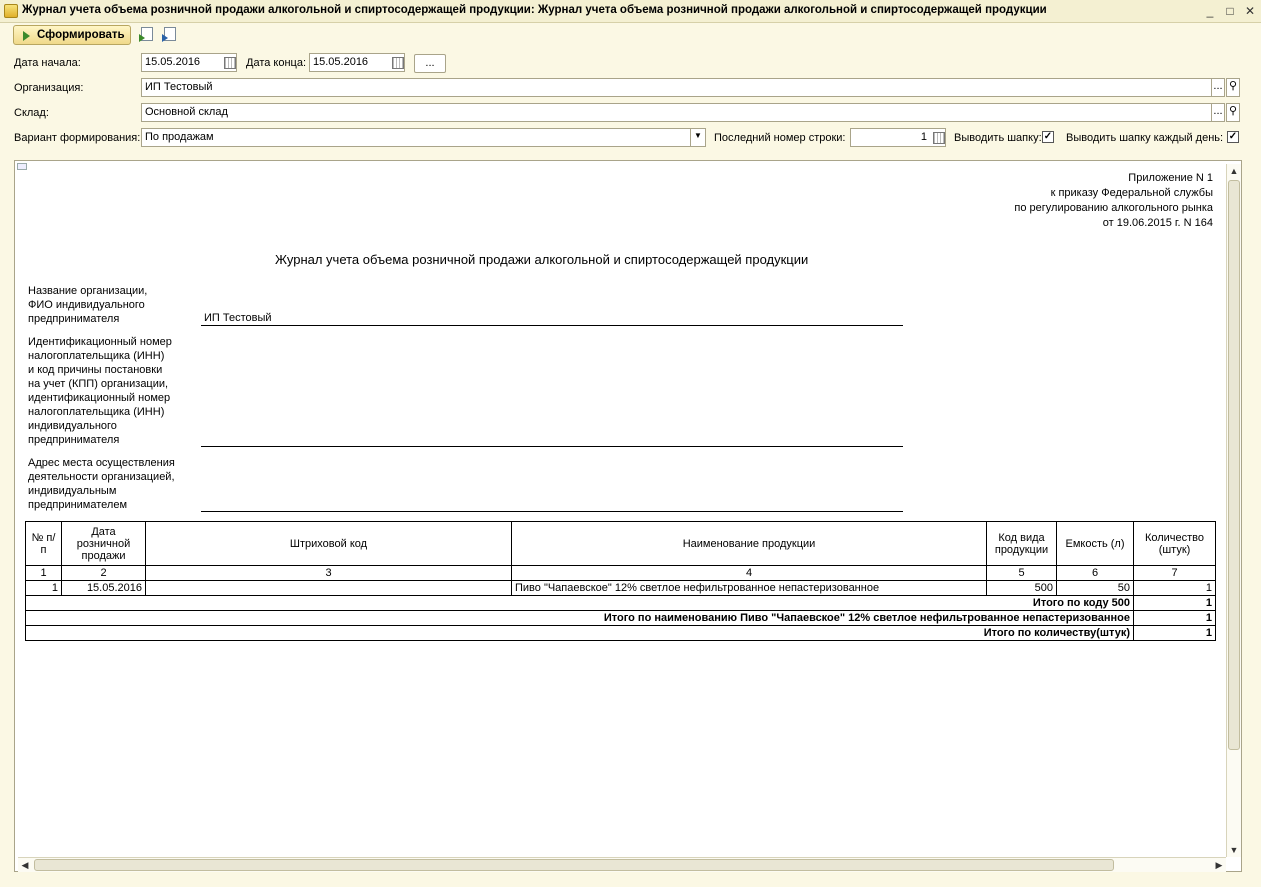 The height and width of the screenshot is (887, 1261). What do you see at coordinates (328, 543) in the screenshot?
I see `column-header: Штриховой код` at bounding box center [328, 543].